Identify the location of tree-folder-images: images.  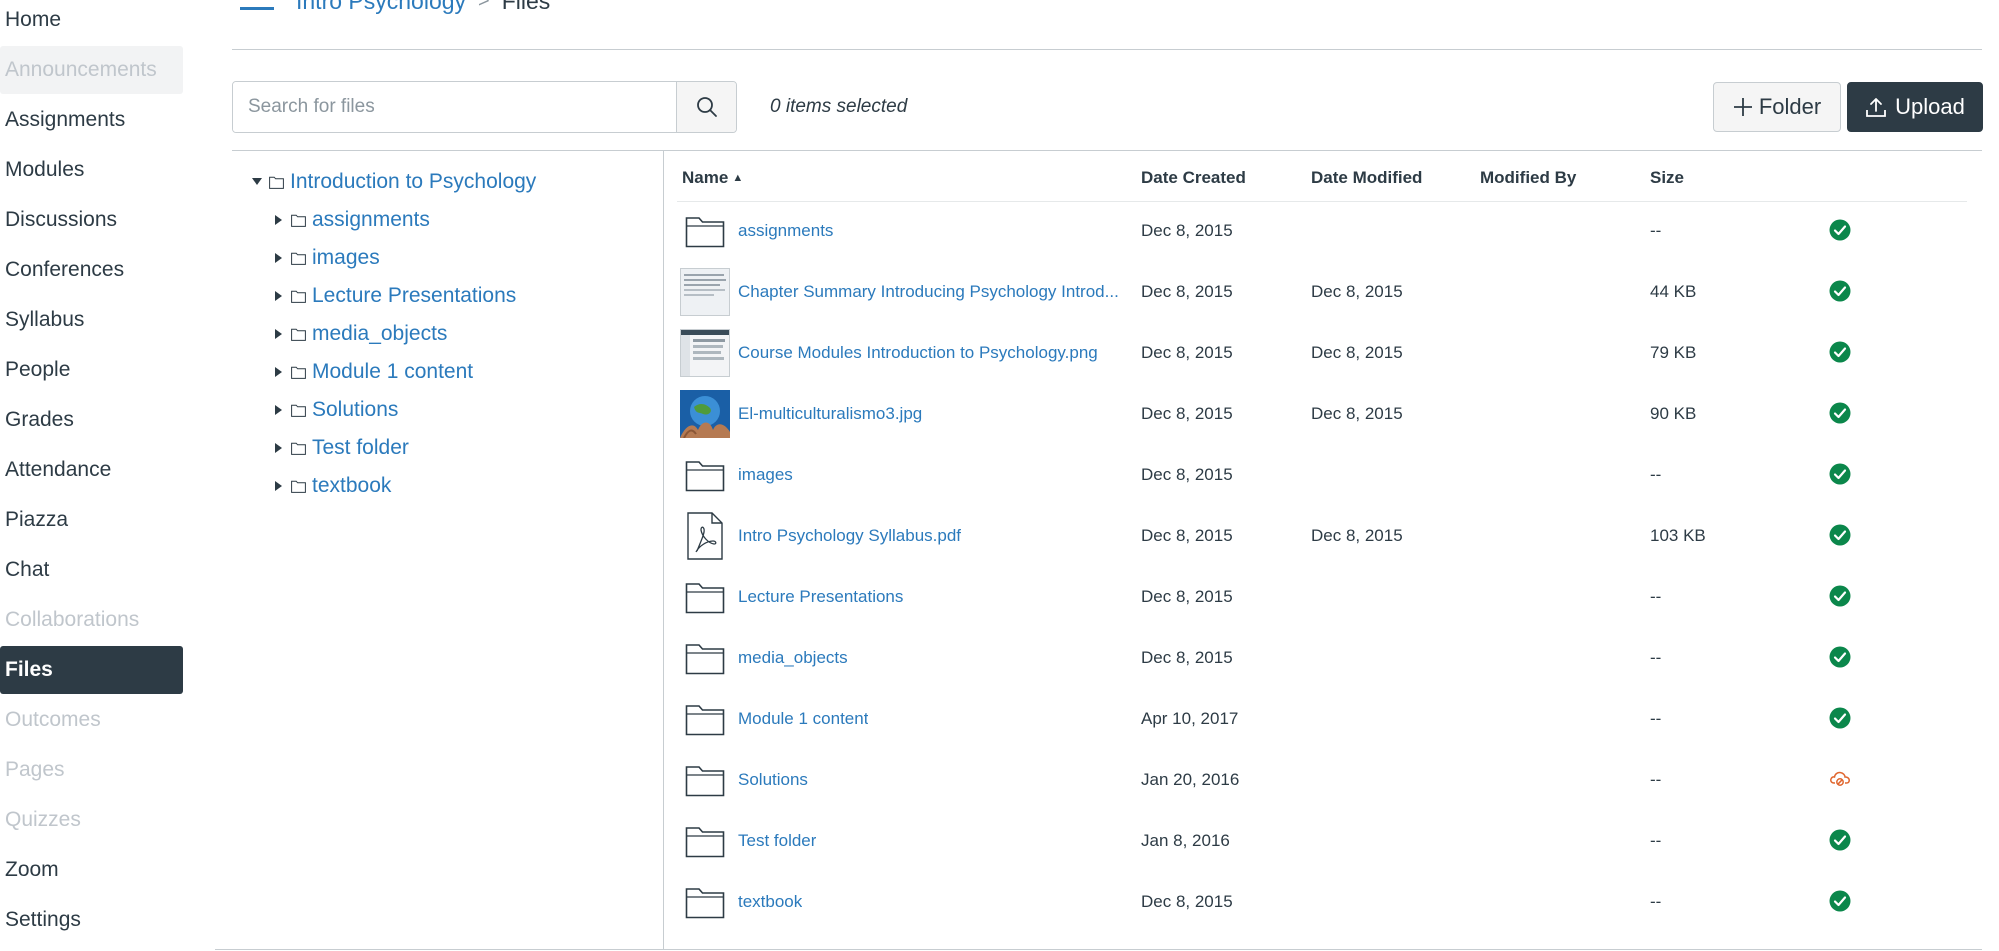
(326, 258).